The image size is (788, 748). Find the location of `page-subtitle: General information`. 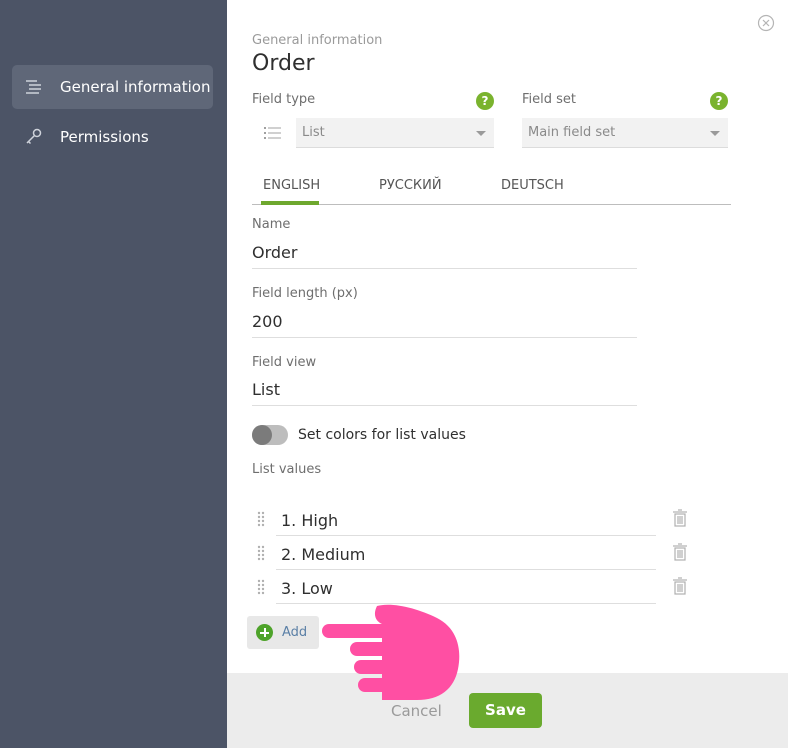

page-subtitle: General information is located at coordinates (317, 40).